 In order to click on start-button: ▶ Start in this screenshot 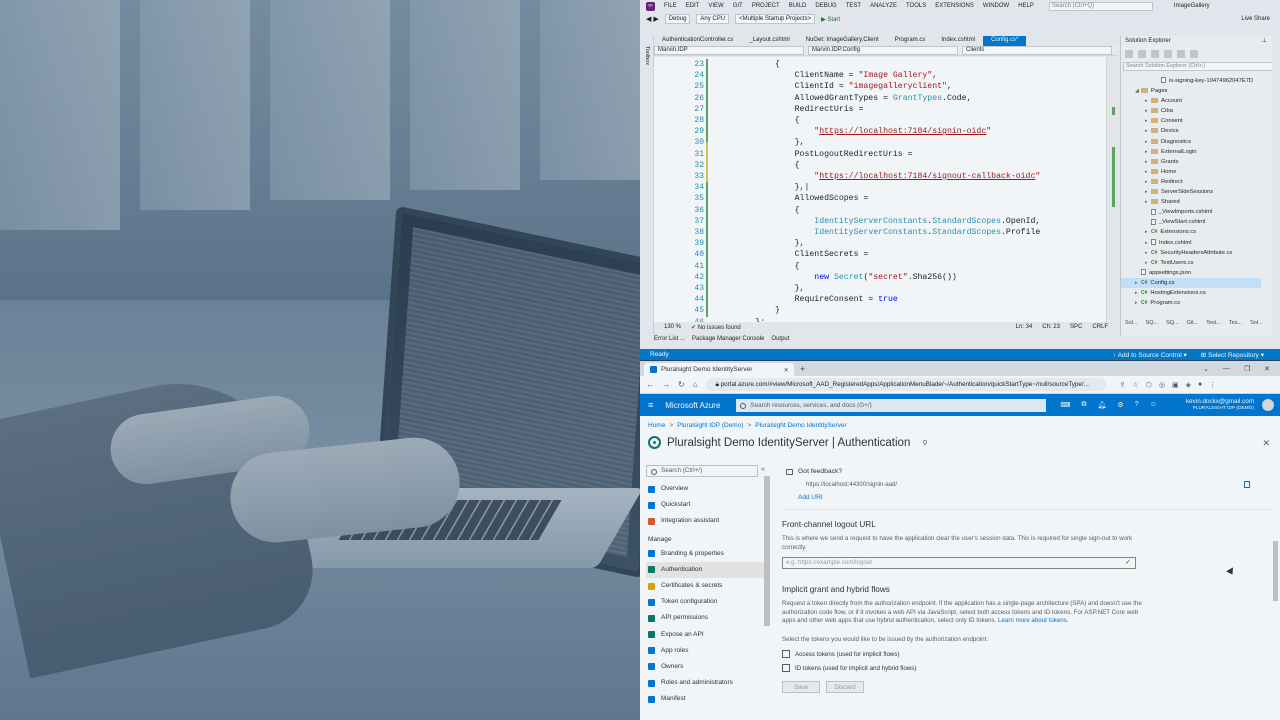, I will do `click(830, 19)`.